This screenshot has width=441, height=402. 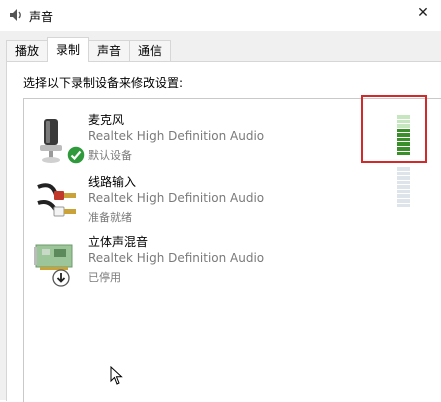 What do you see at coordinates (41, 17) in the screenshot?
I see `window-title: 声音` at bounding box center [41, 17].